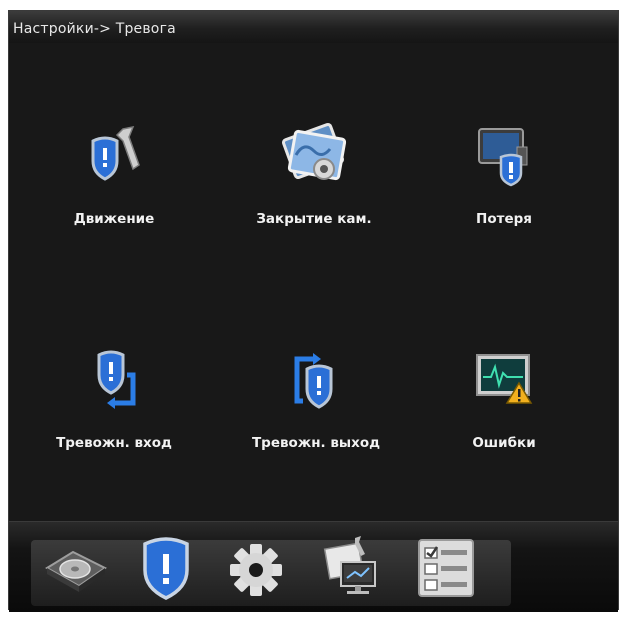  I want to click on shield-icon, so click(166, 568).